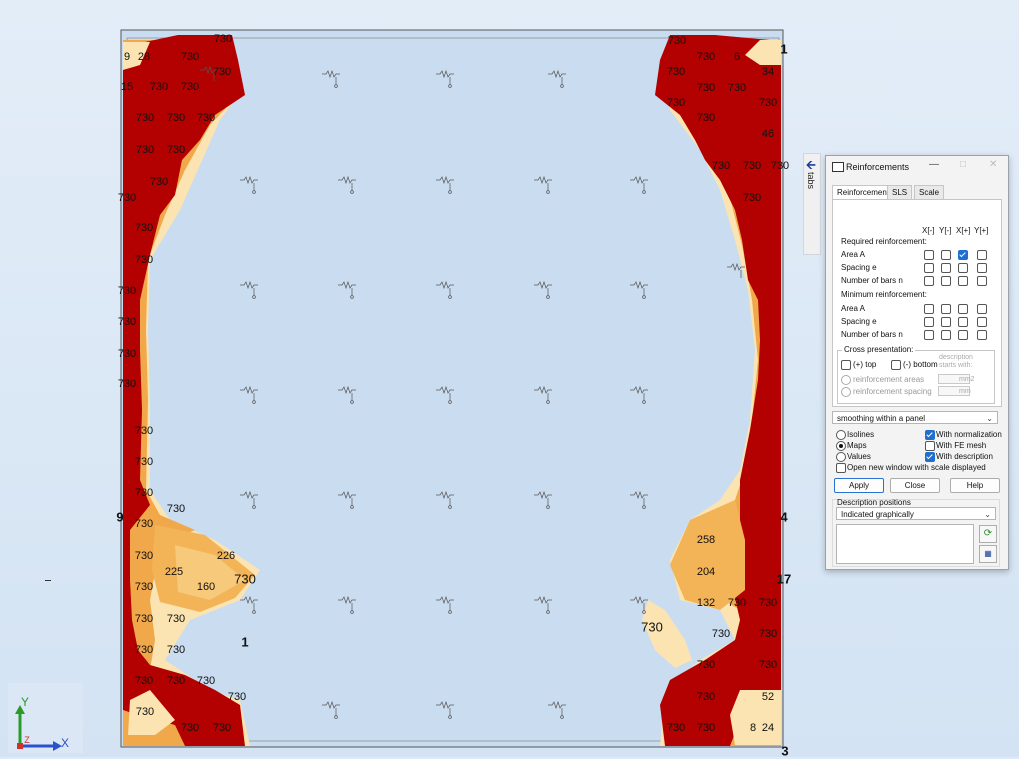 The height and width of the screenshot is (759, 1019). What do you see at coordinates (963, 164) in the screenshot?
I see `maximize-icon: □` at bounding box center [963, 164].